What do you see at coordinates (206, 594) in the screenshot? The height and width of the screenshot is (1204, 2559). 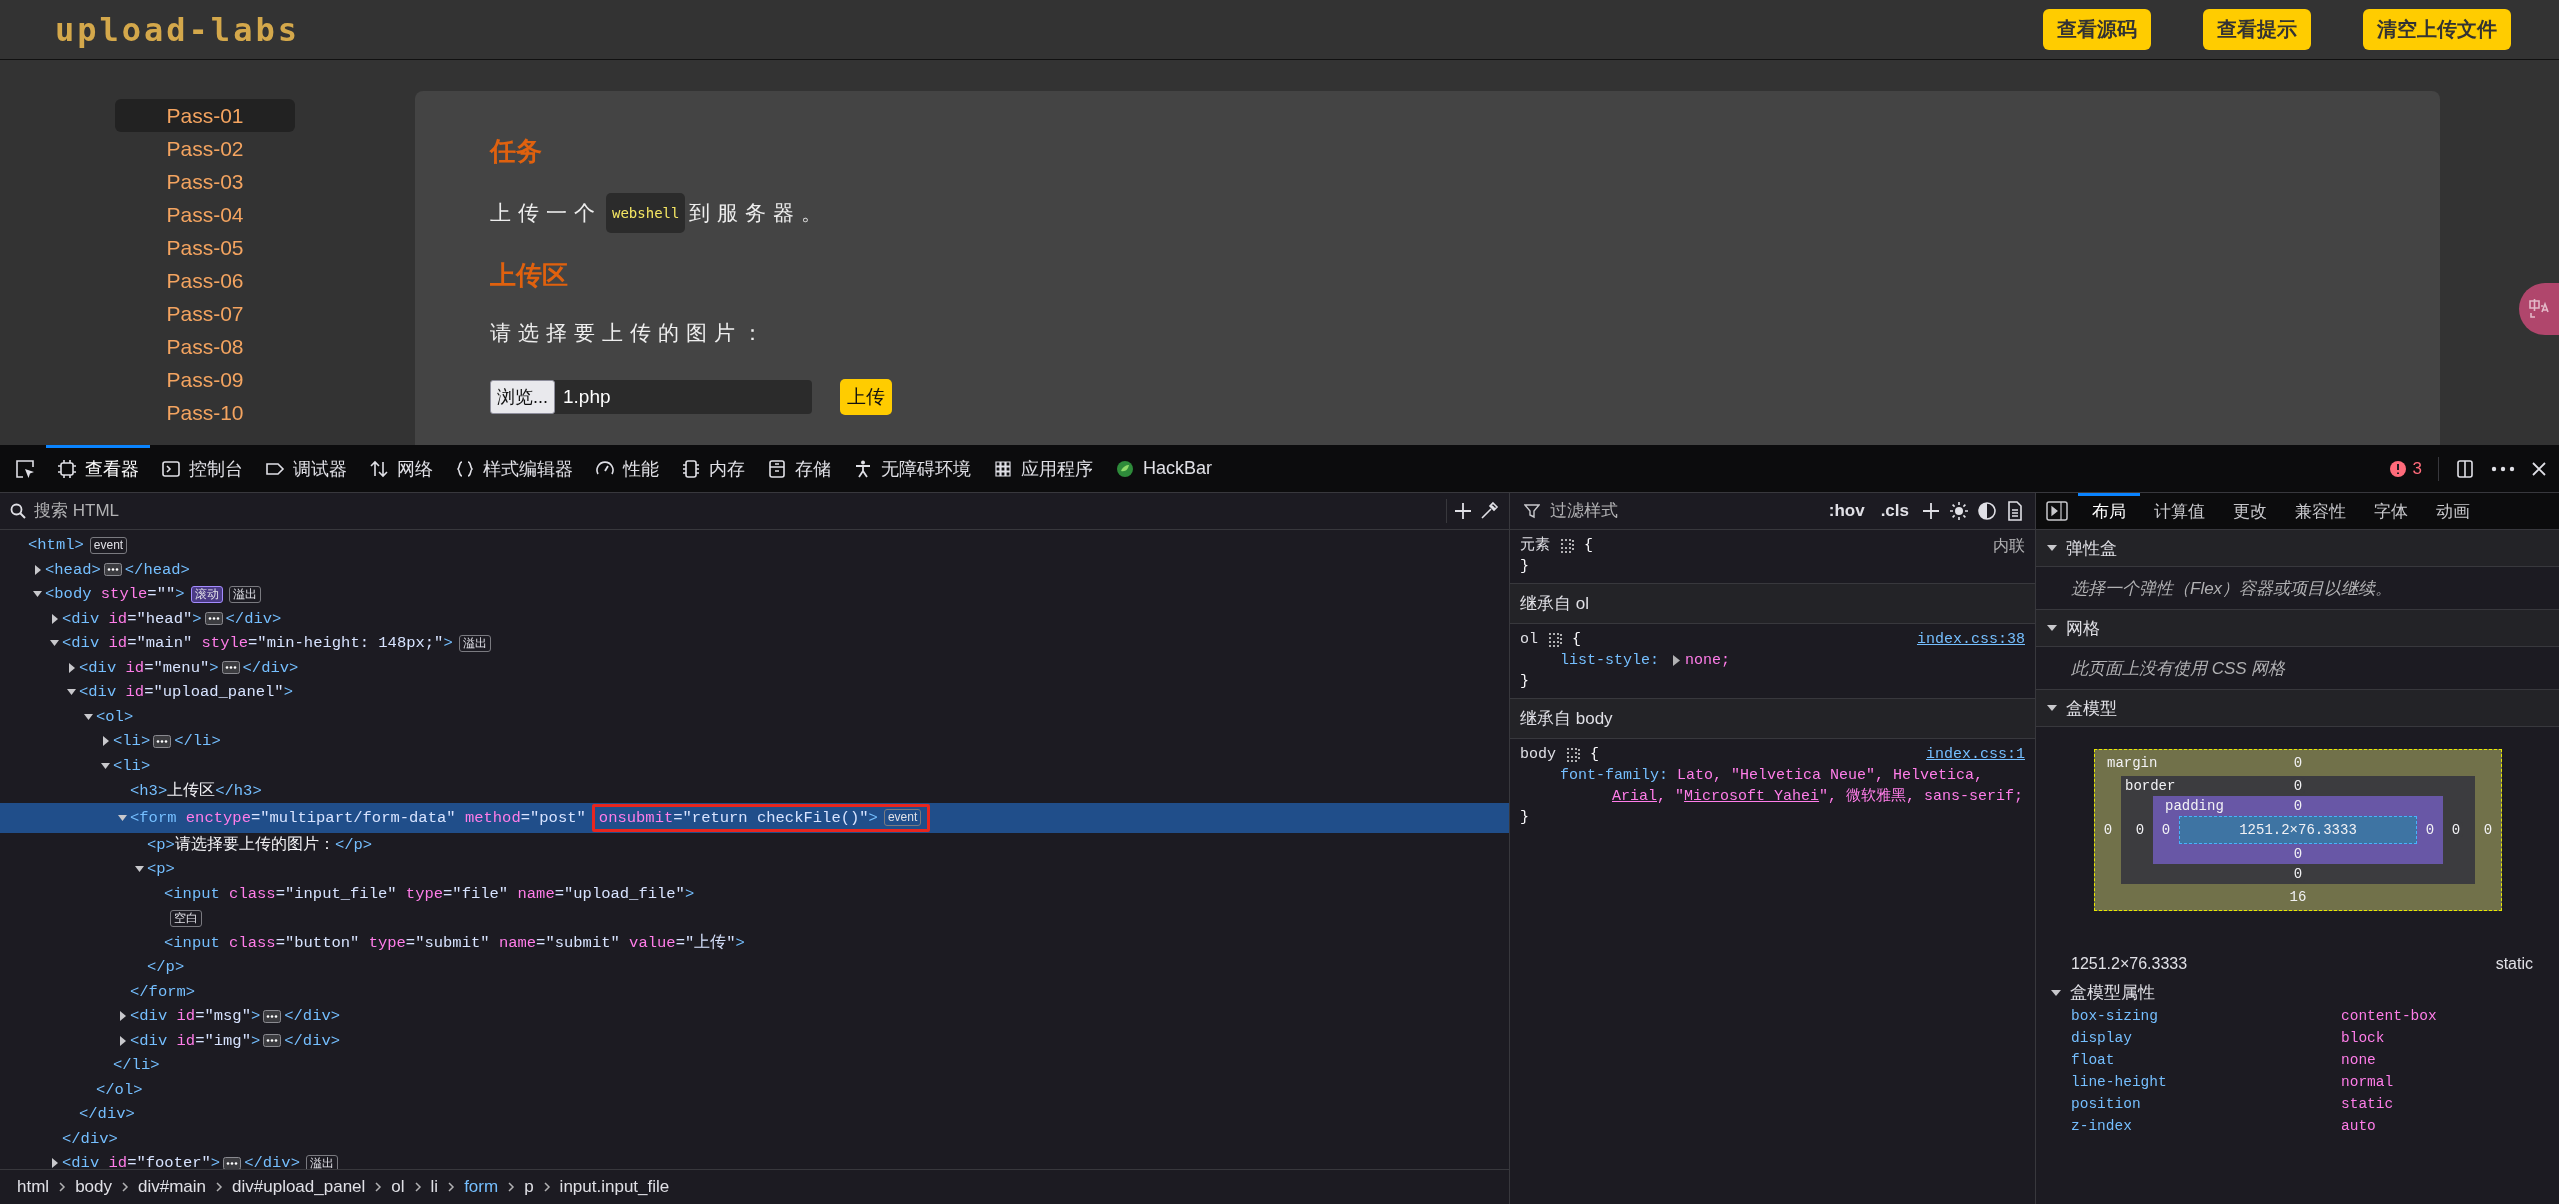 I see `node-badge: 滚动` at bounding box center [206, 594].